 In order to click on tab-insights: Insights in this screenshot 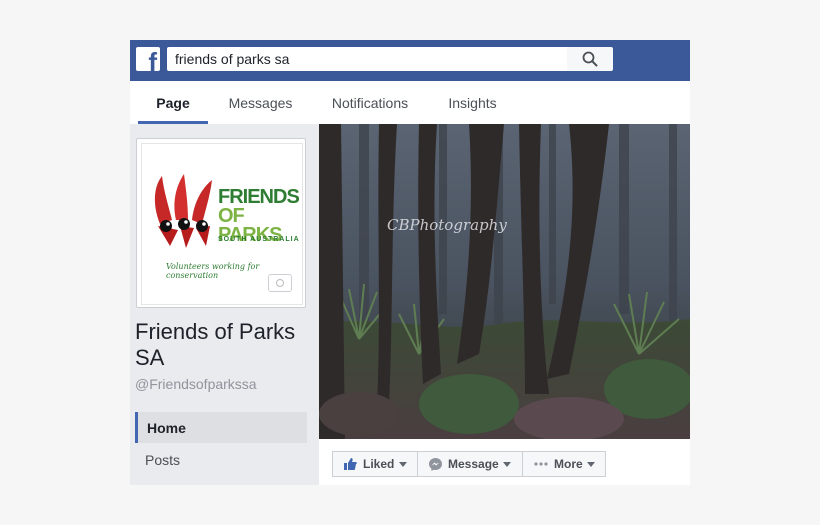, I will do `click(472, 102)`.